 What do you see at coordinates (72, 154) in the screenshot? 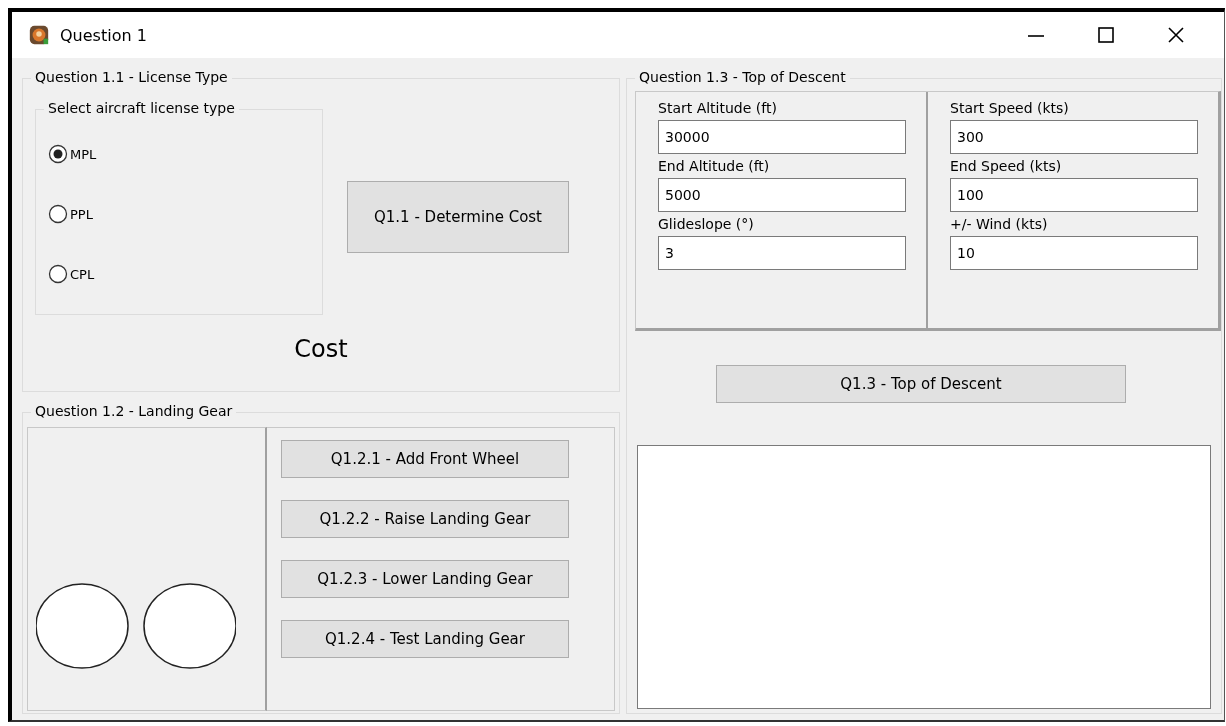
I see `radio-option: MPL` at bounding box center [72, 154].